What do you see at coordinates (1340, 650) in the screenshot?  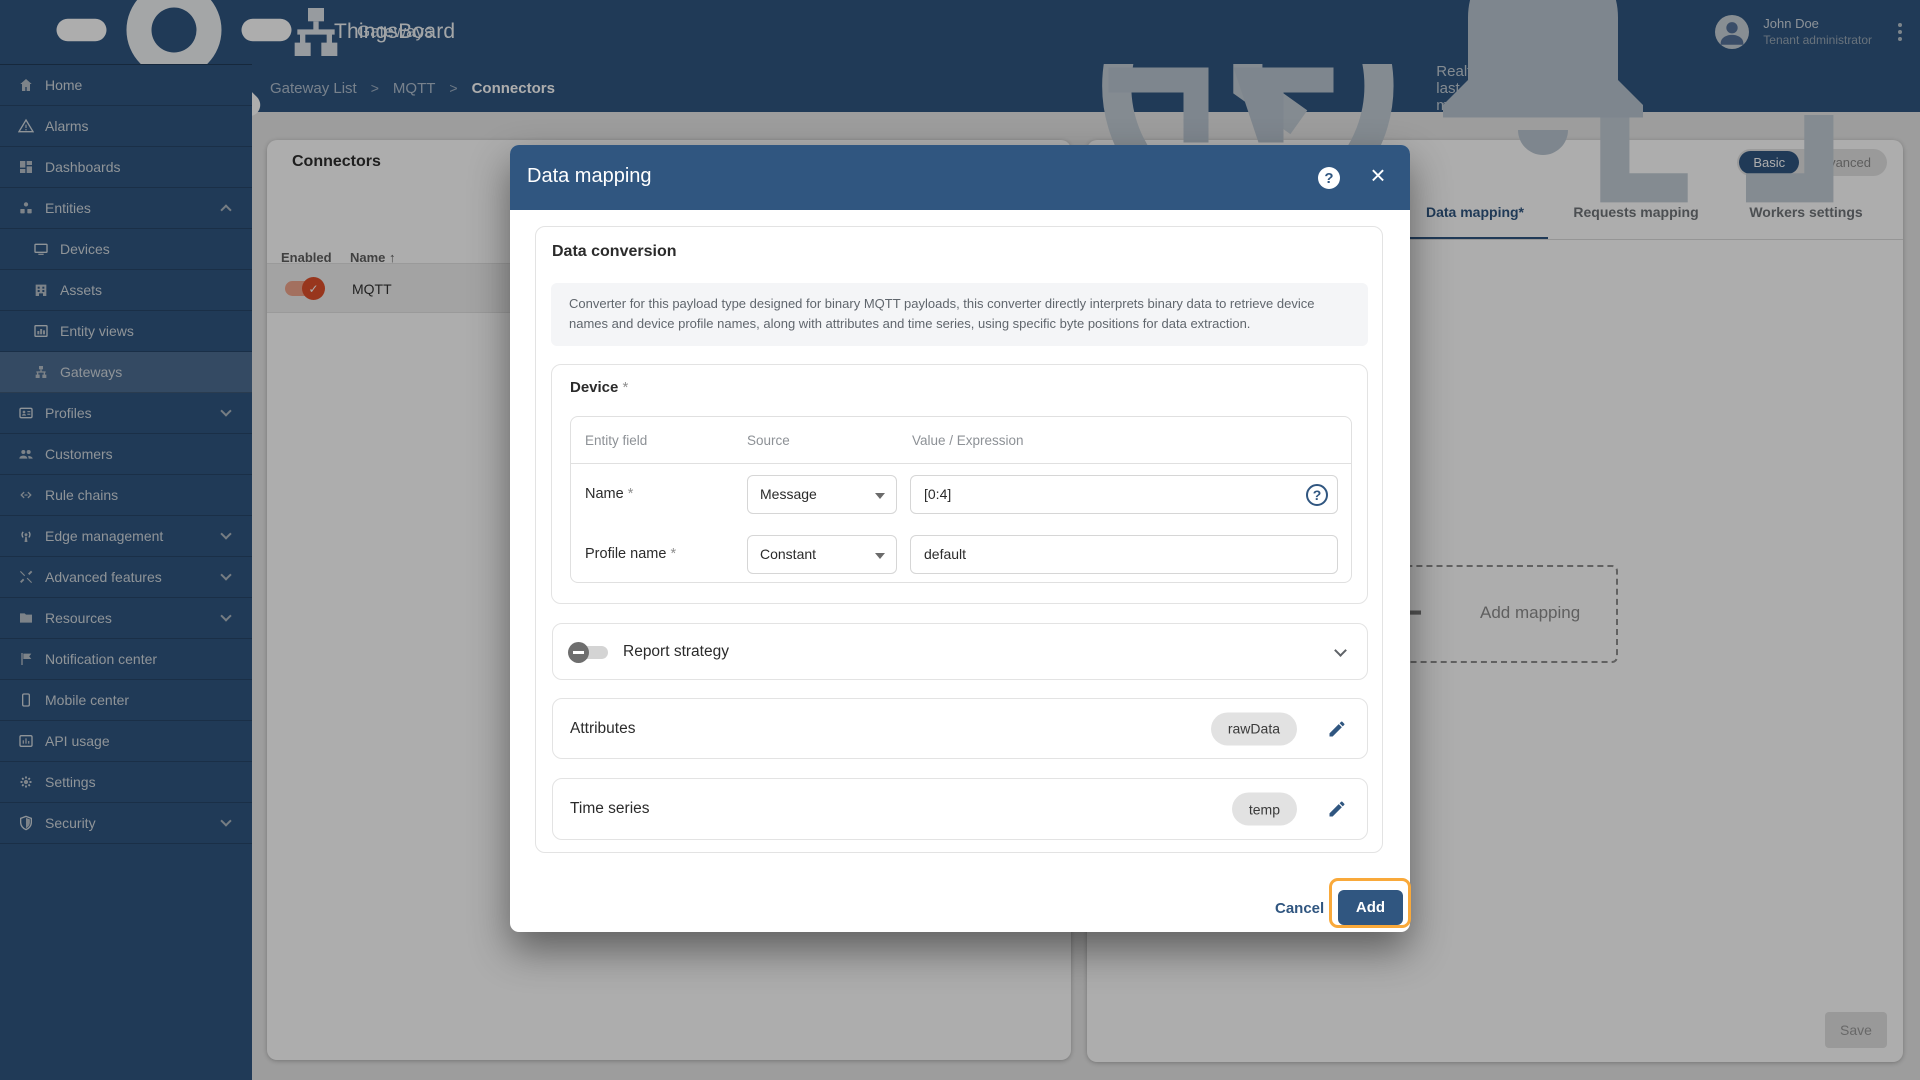 I see `chevron-down-icon` at bounding box center [1340, 650].